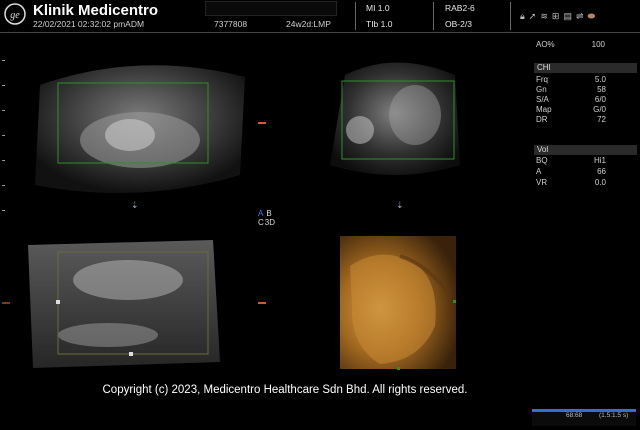 The height and width of the screenshot is (430, 640). What do you see at coordinates (571, 89) in the screenshot?
I see `param-row: Gn 58` at bounding box center [571, 89].